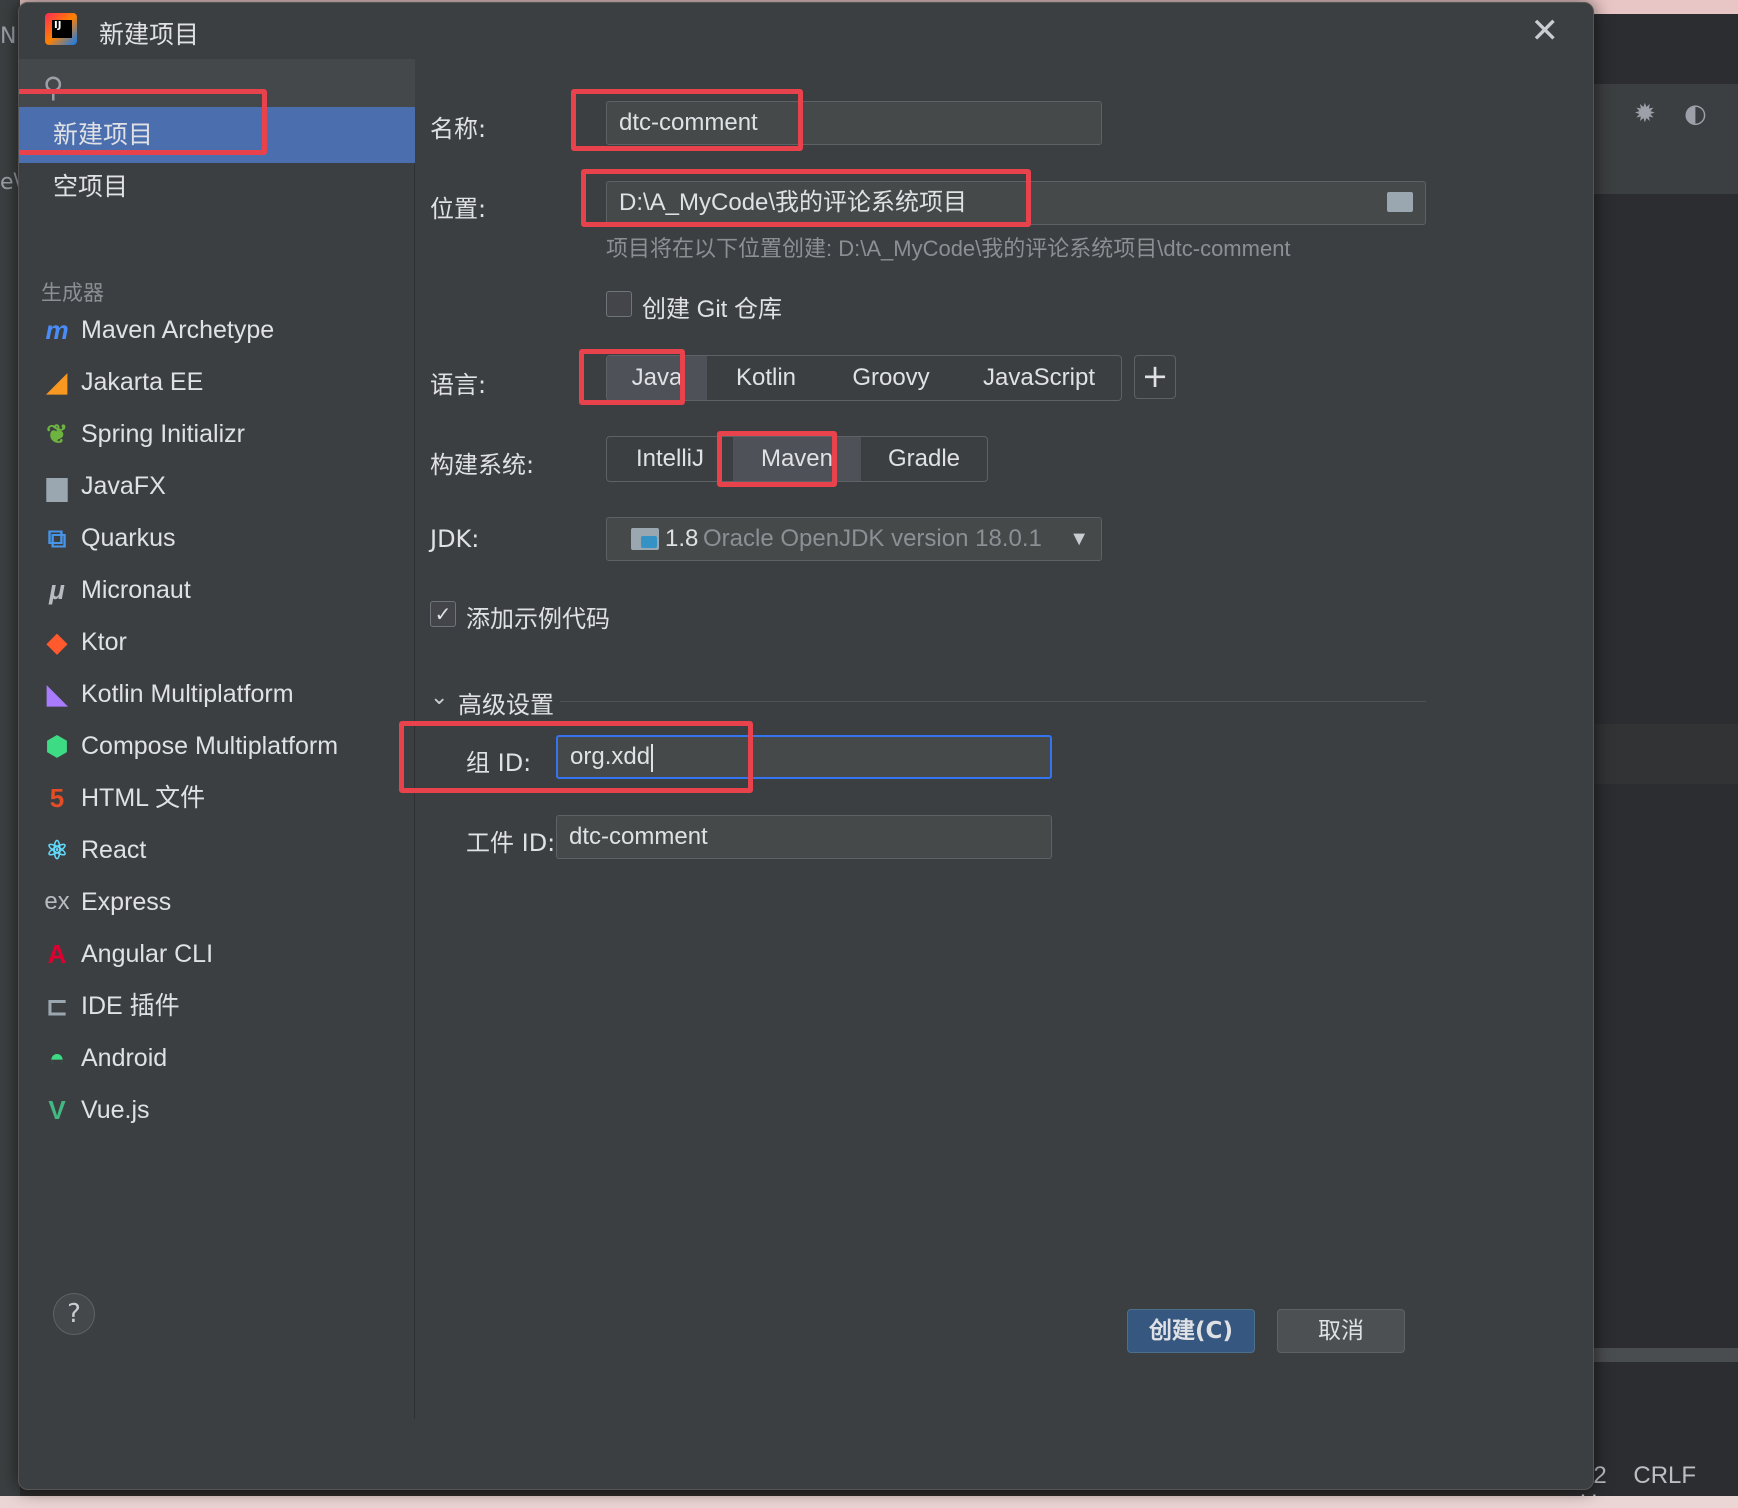 The width and height of the screenshot is (1738, 1508). Describe the element at coordinates (1039, 378) in the screenshot. I see `language-javascript: JavaScript` at that location.